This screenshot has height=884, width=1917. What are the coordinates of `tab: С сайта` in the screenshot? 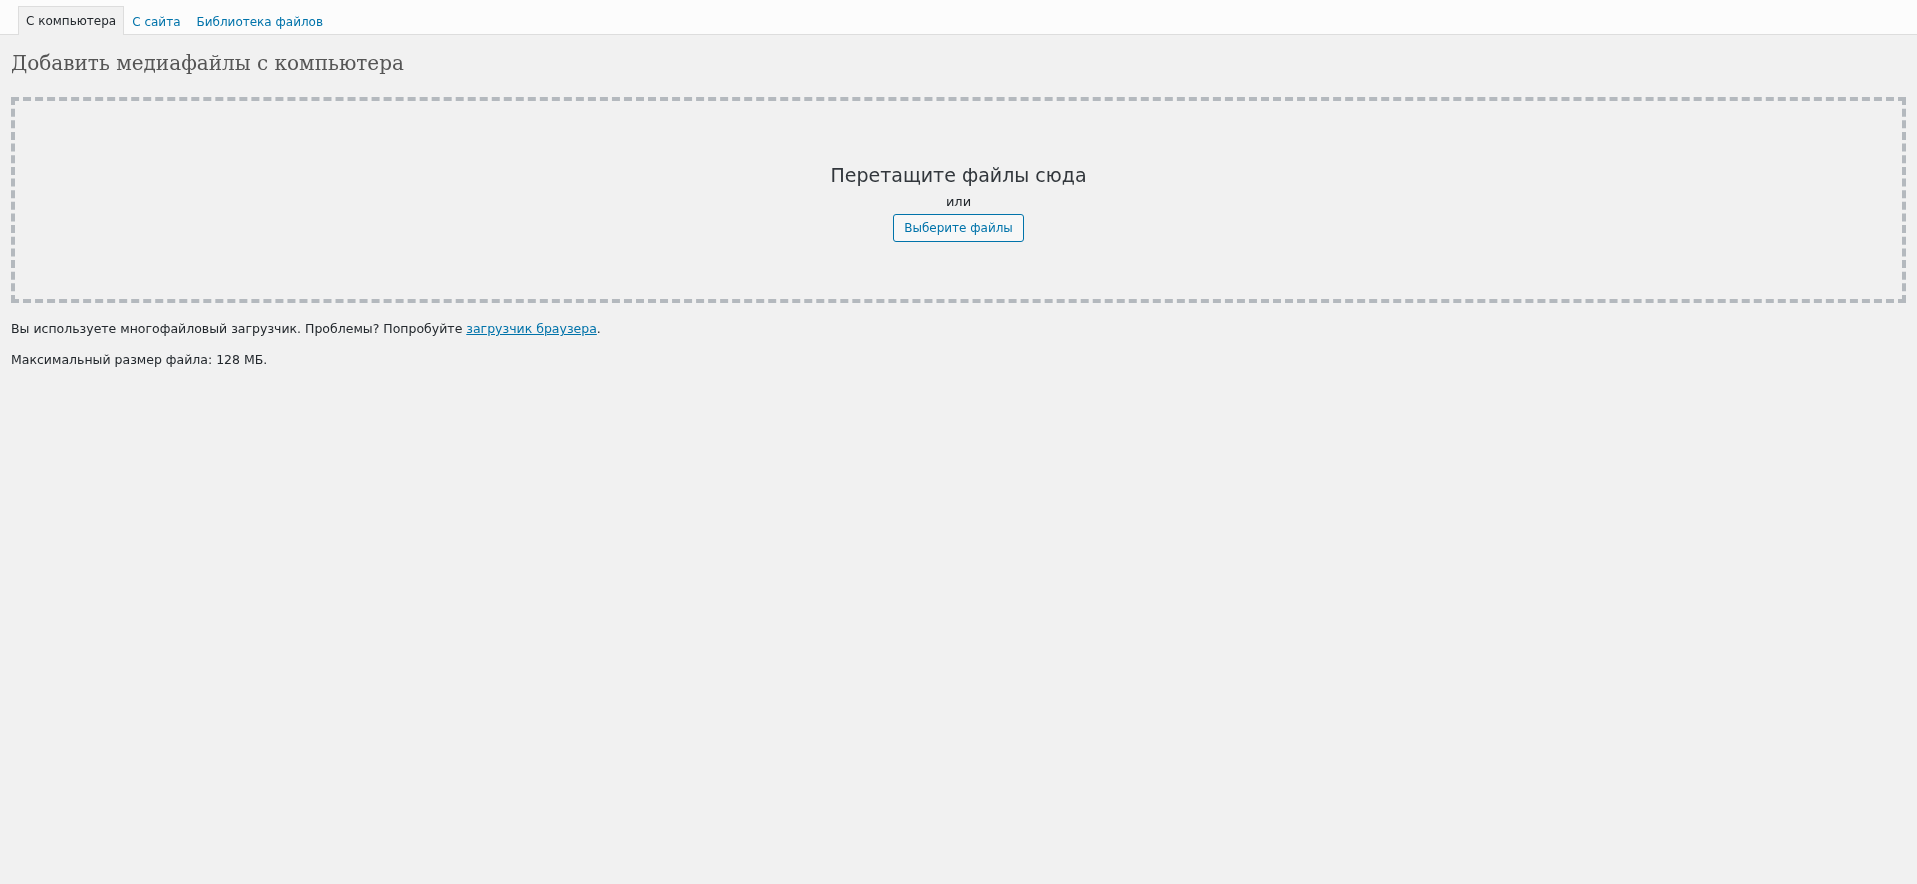 It's located at (156, 21).